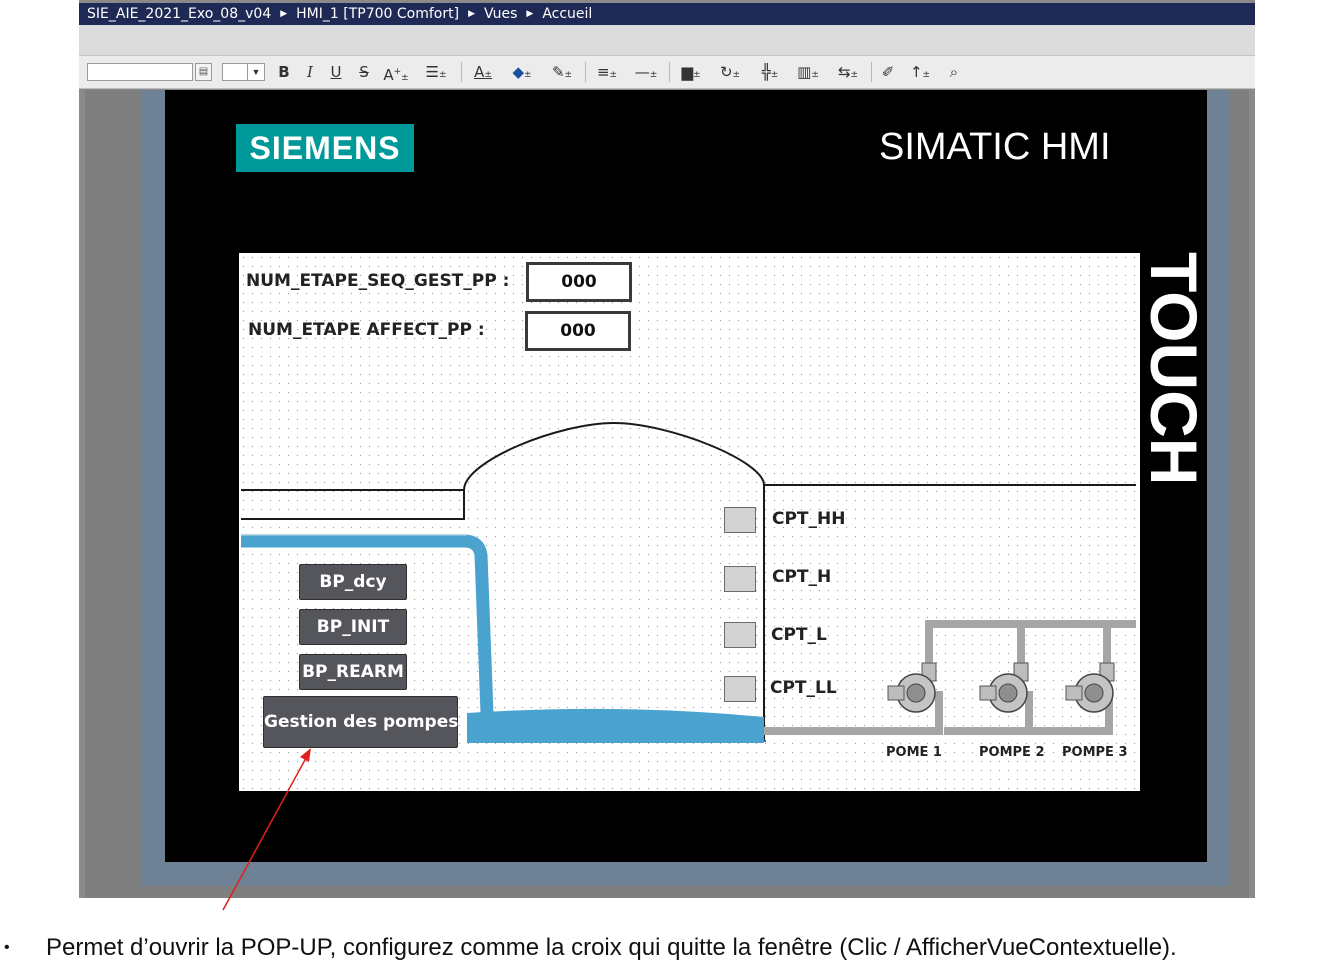  I want to click on sensor-label-l: CPT_L, so click(799, 635).